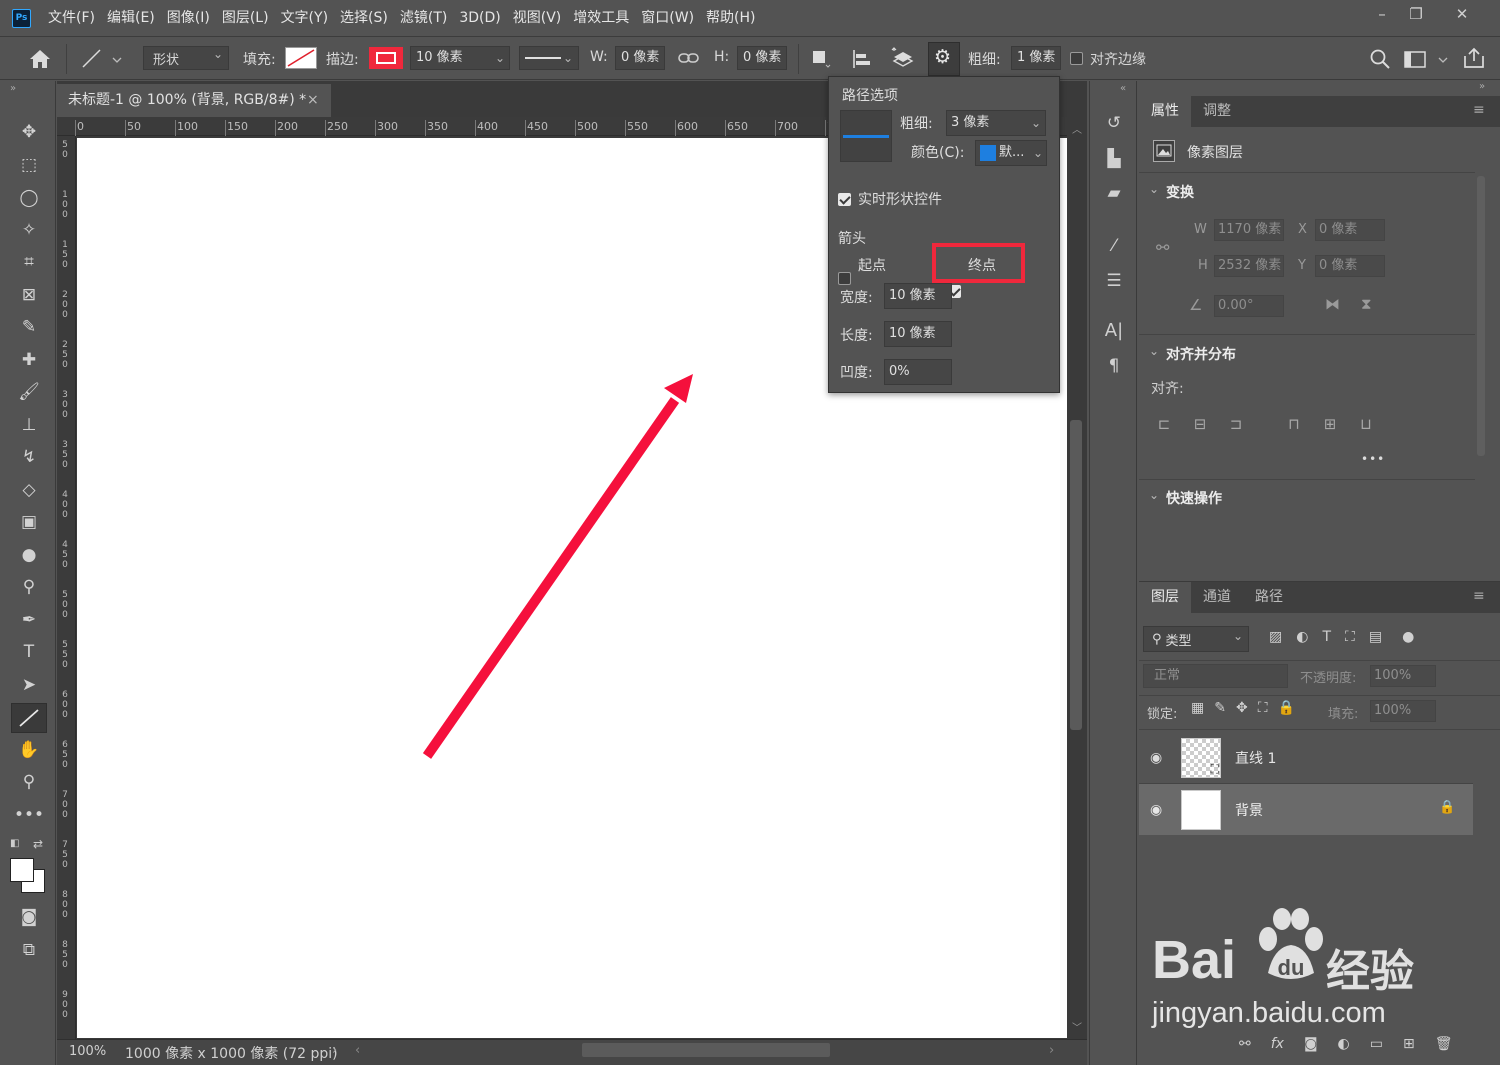  Describe the element at coordinates (1242, 708) in the screenshot. I see `lock-position-icon: ✥` at that location.